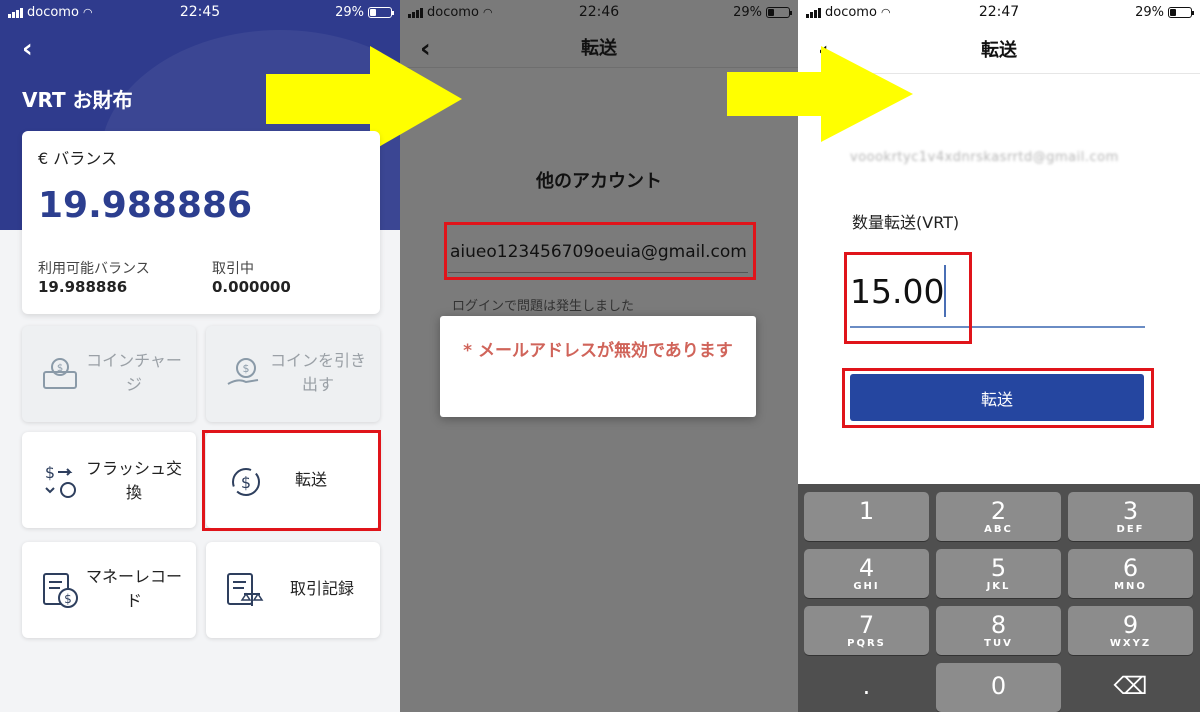 This screenshot has width=1200, height=712. I want to click on key-9: 9 WXYZ, so click(1130, 630).